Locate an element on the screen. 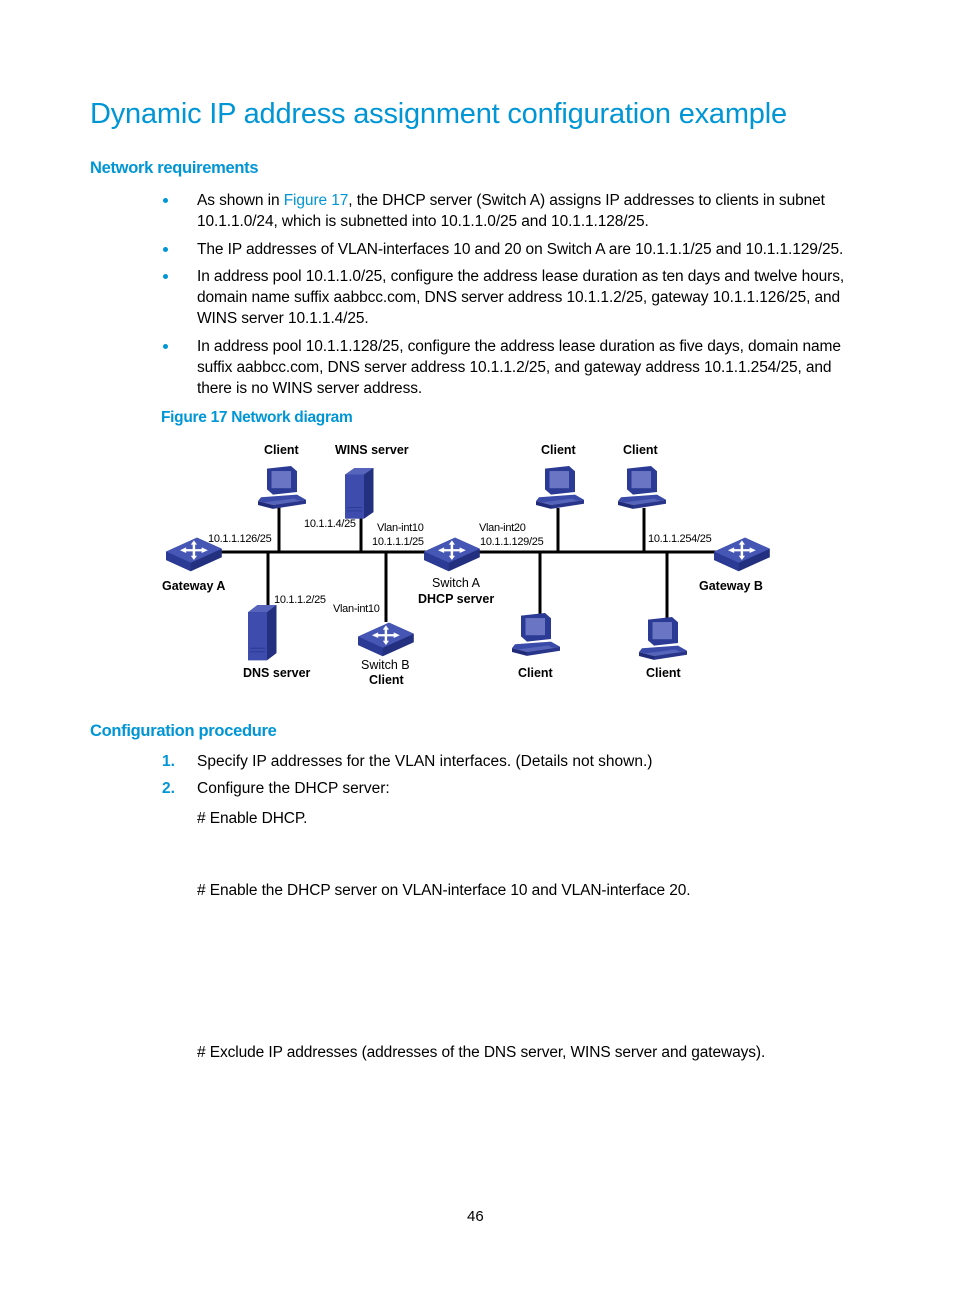 The height and width of the screenshot is (1296, 954). vlan20-label: Vlan-int20 is located at coordinates (502, 528).